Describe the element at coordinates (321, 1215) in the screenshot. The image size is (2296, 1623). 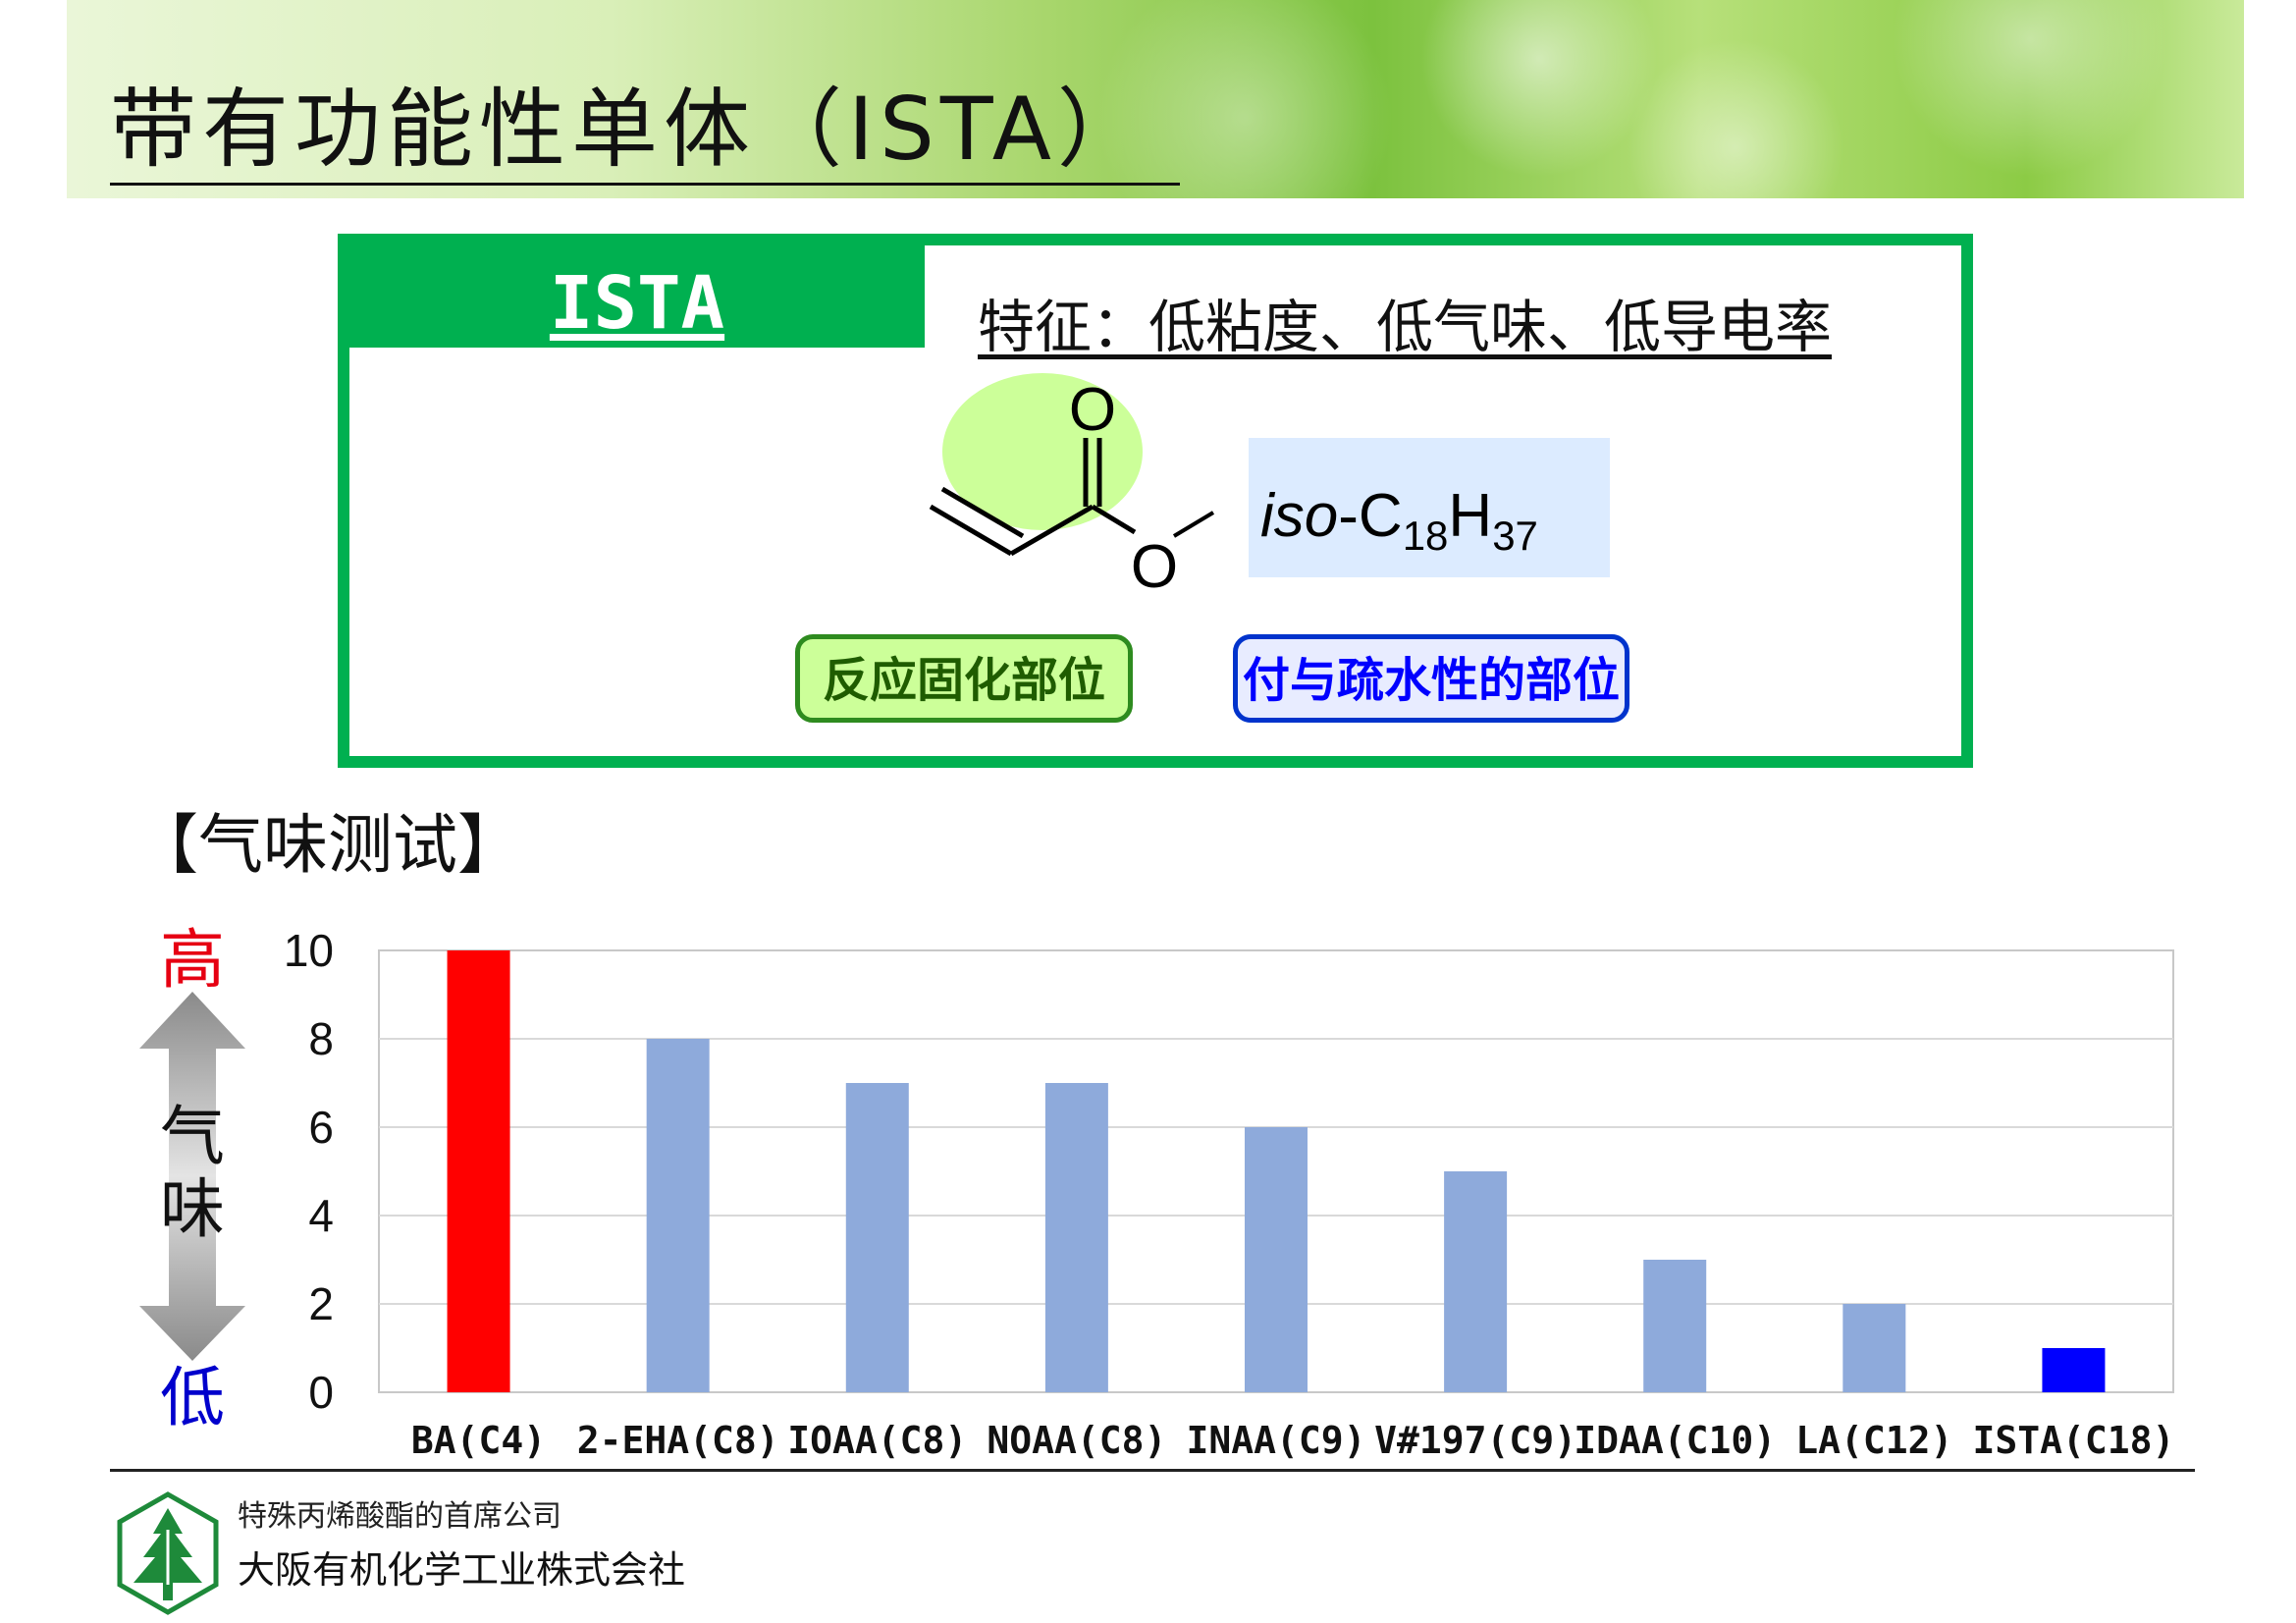
I see `y-tick-label: 4` at that location.